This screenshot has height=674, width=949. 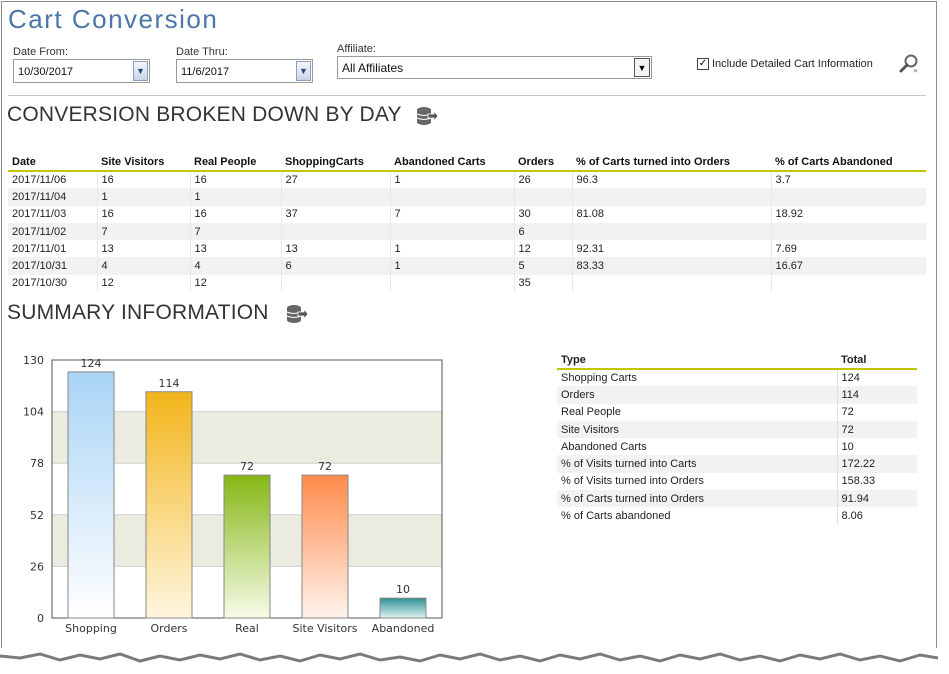 I want to click on table-cell: Orders, so click(x=697, y=395).